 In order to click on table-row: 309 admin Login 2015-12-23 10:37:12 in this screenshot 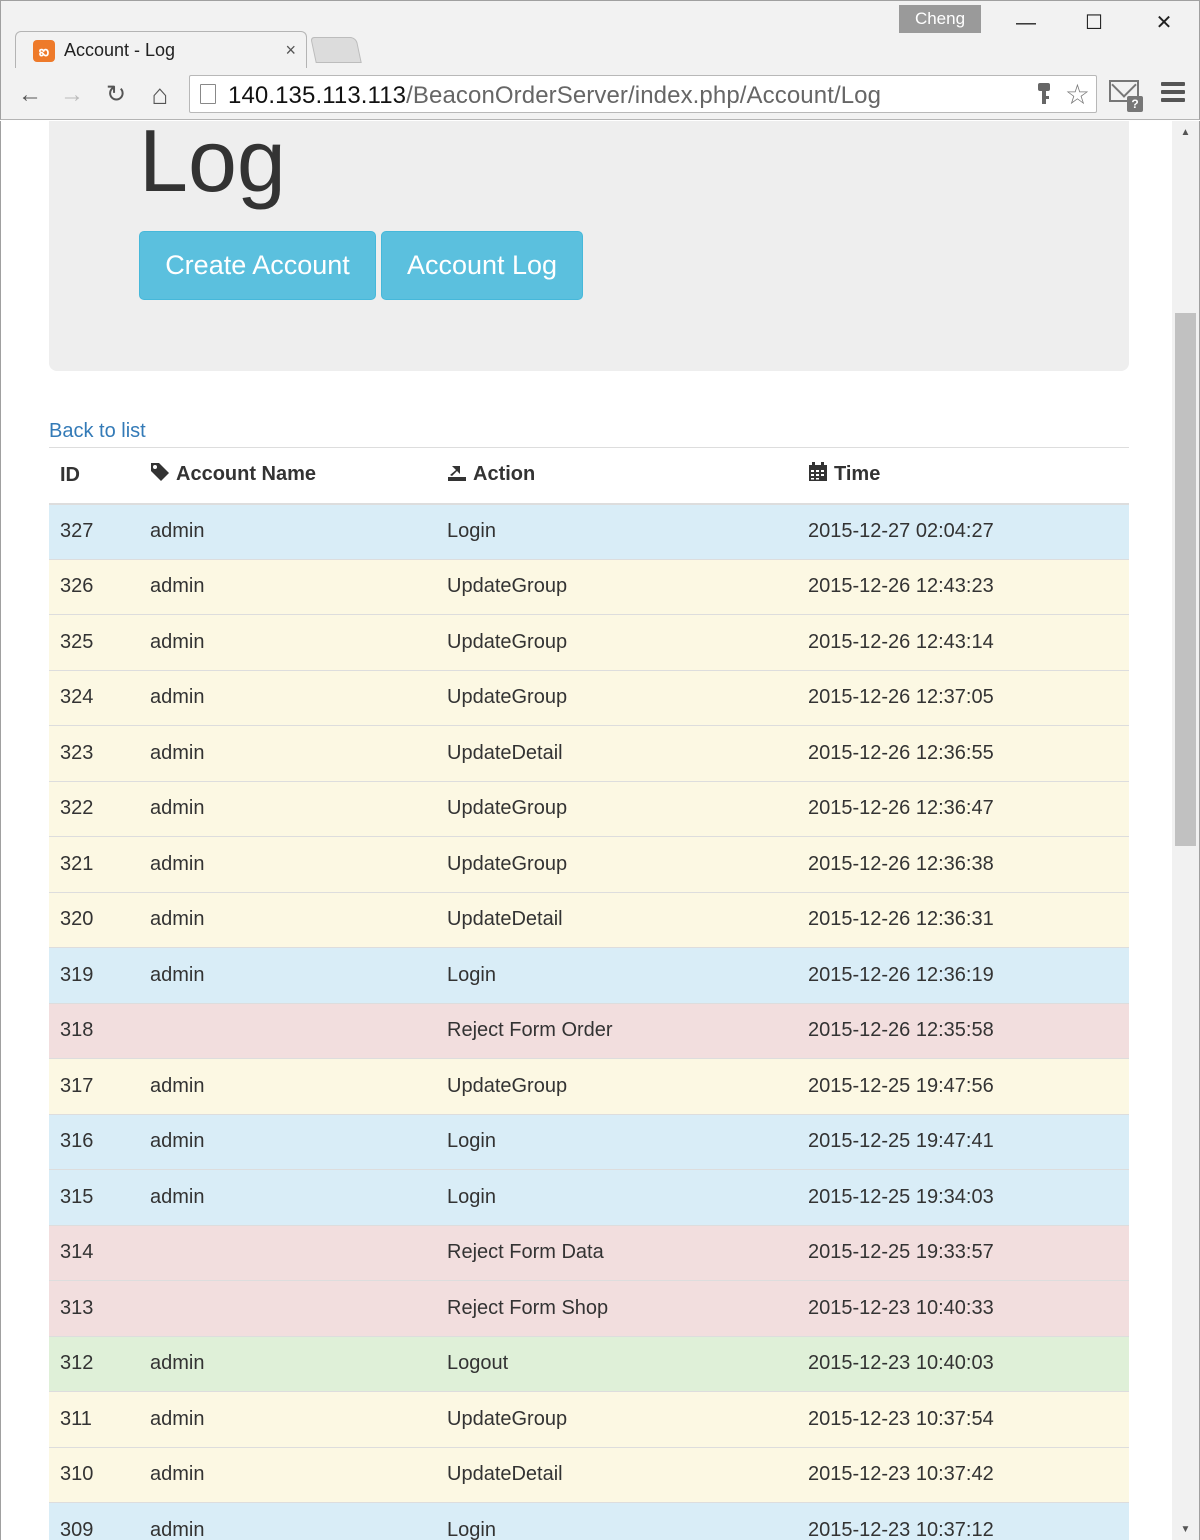, I will do `click(589, 1521)`.